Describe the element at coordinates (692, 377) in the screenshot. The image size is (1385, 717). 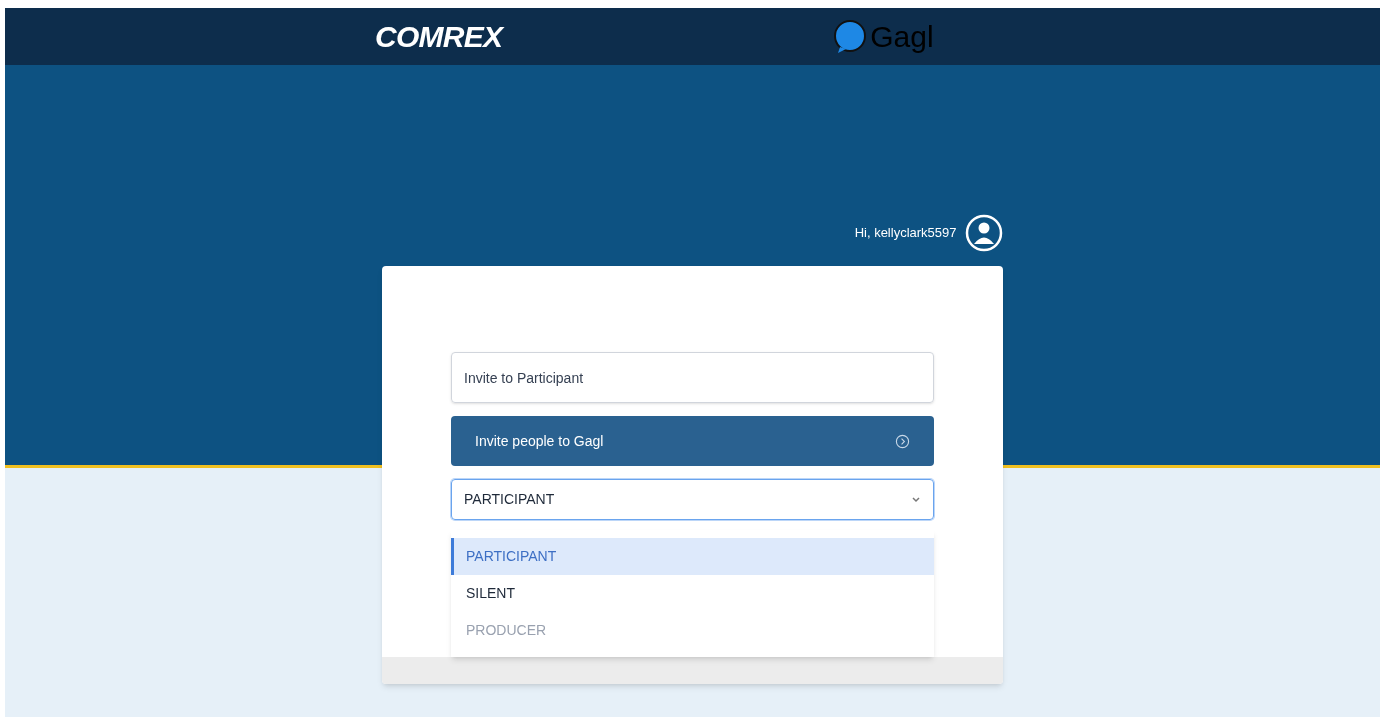
I see `invite-field: Invite to Participant` at that location.